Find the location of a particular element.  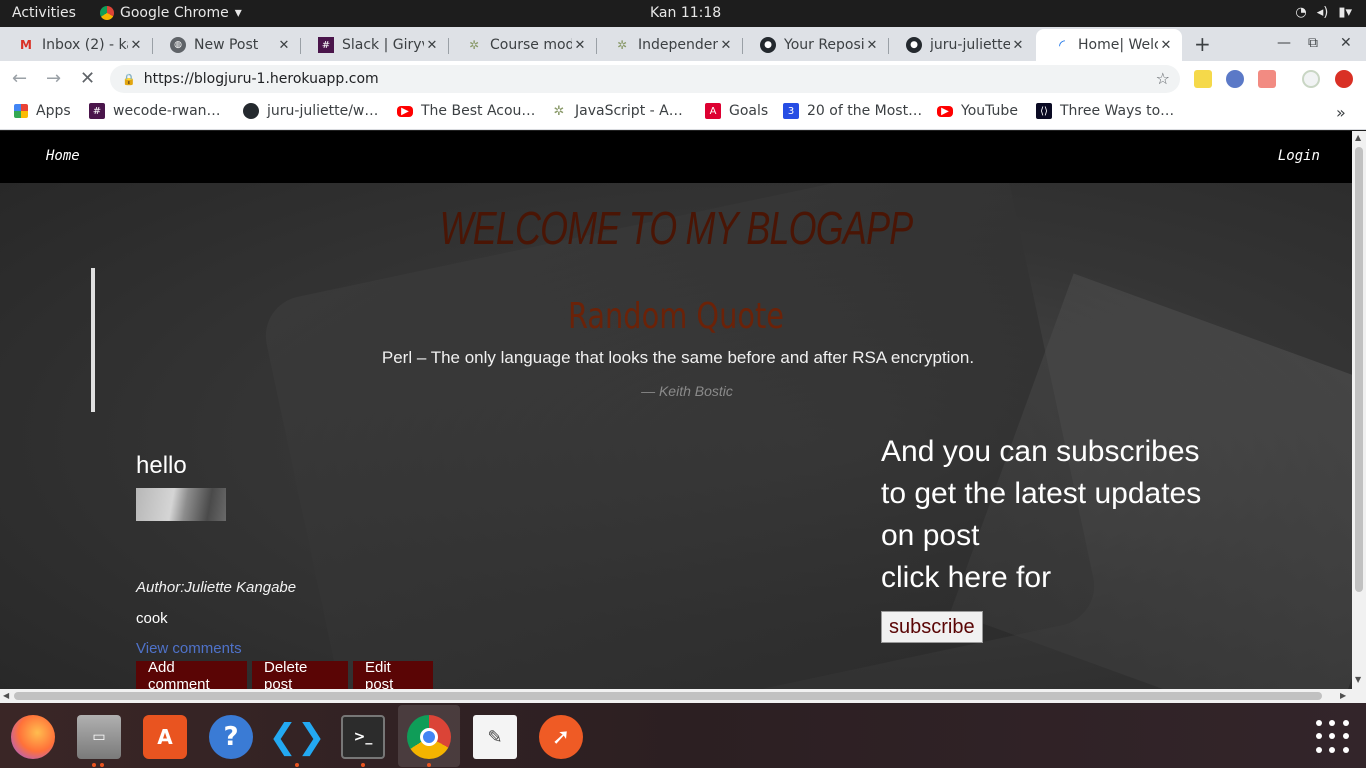

battery-icon: ▮▾ is located at coordinates (1345, 12).